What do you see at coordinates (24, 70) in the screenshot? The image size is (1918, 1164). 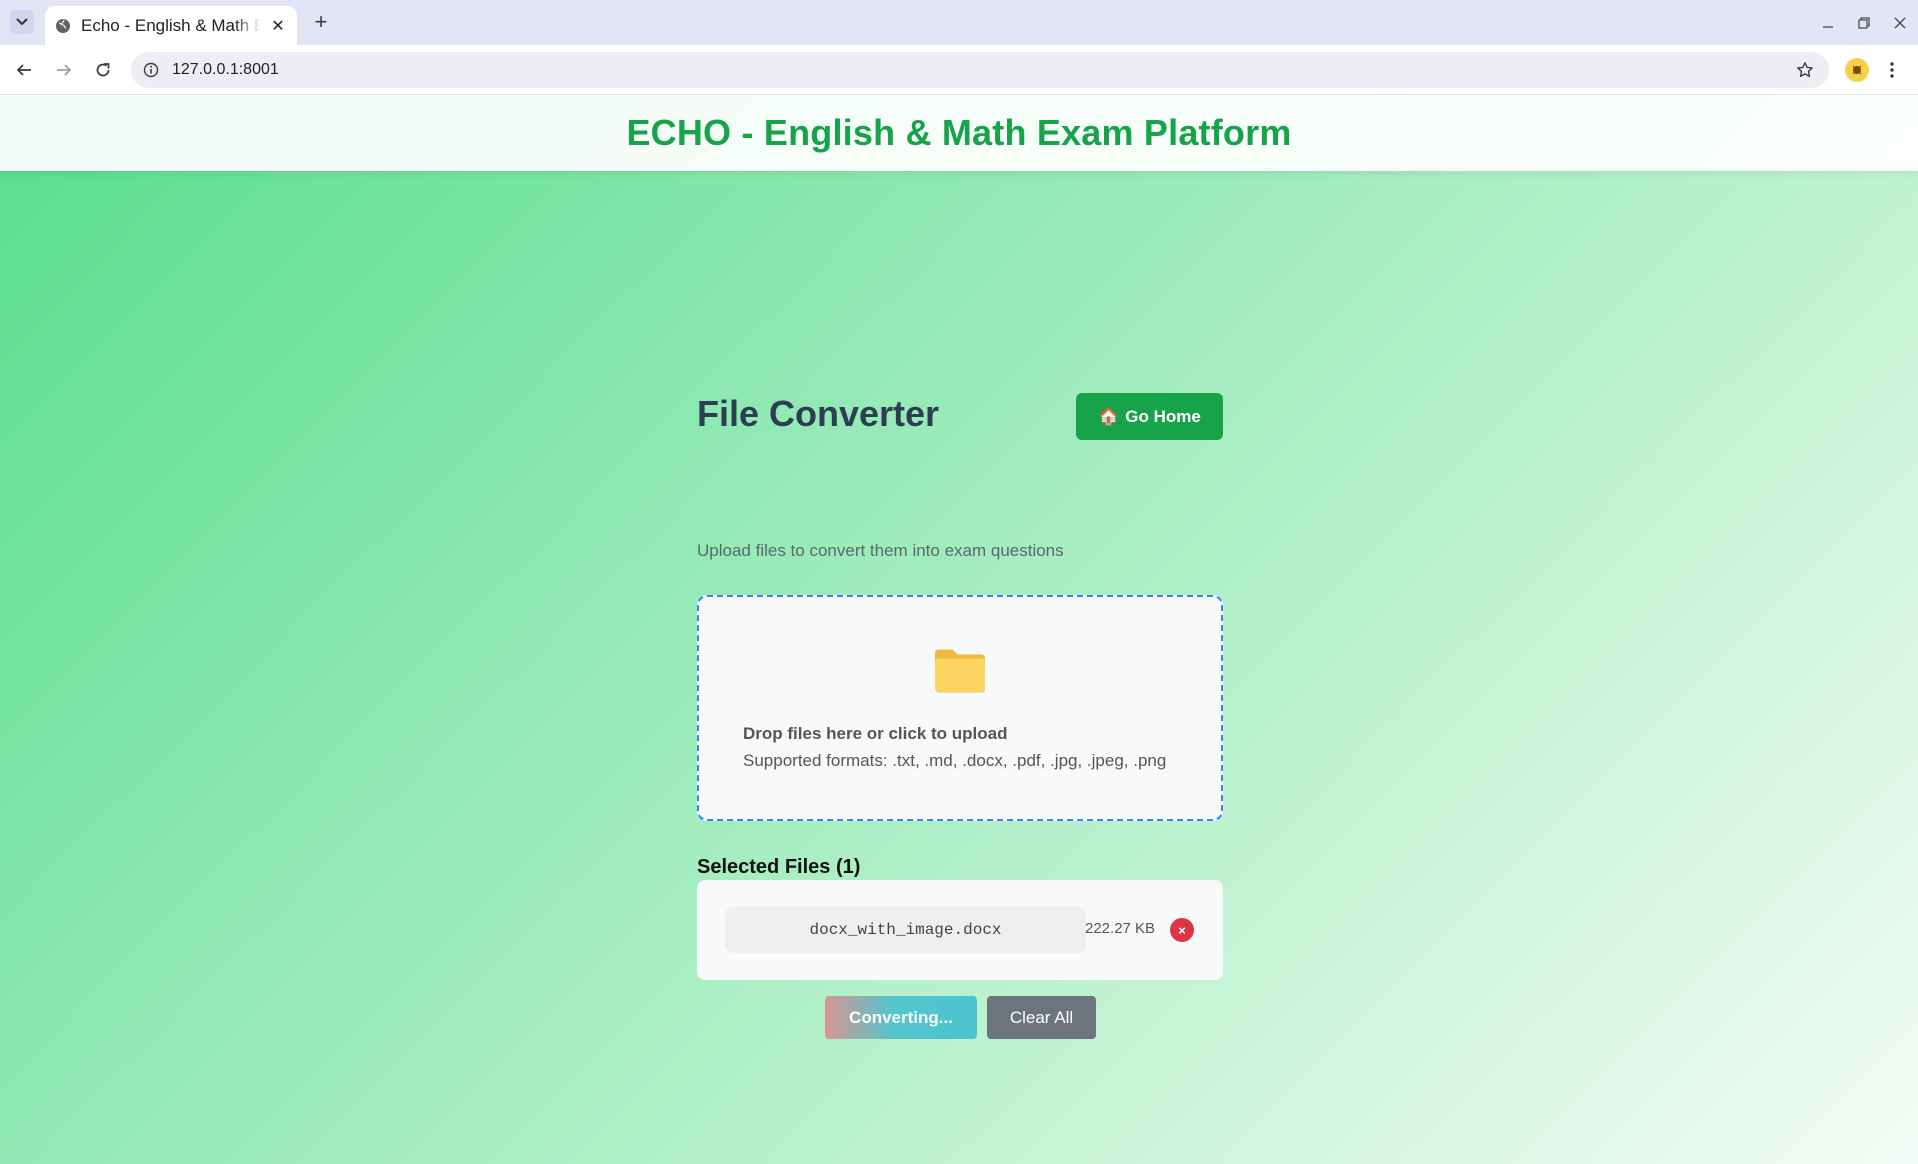 I see `back-arrow-icon` at bounding box center [24, 70].